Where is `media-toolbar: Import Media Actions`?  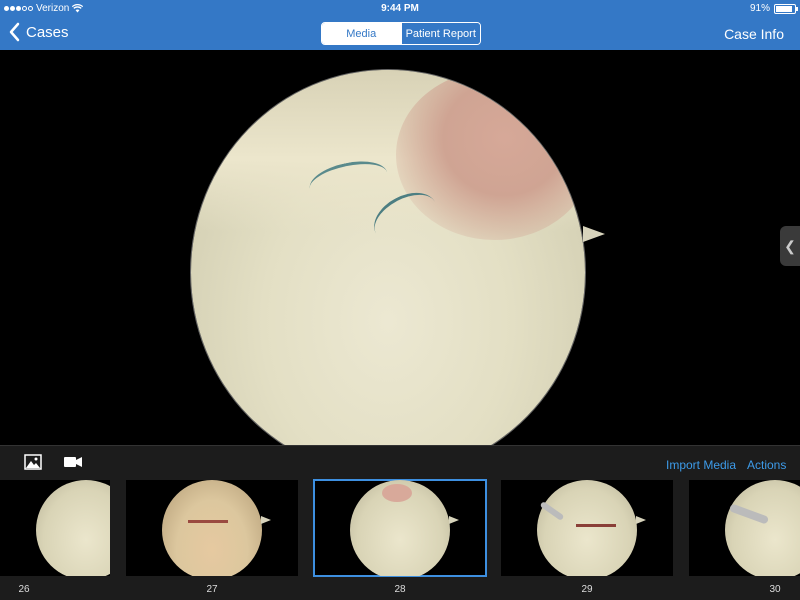 media-toolbar: Import Media Actions is located at coordinates (400, 462).